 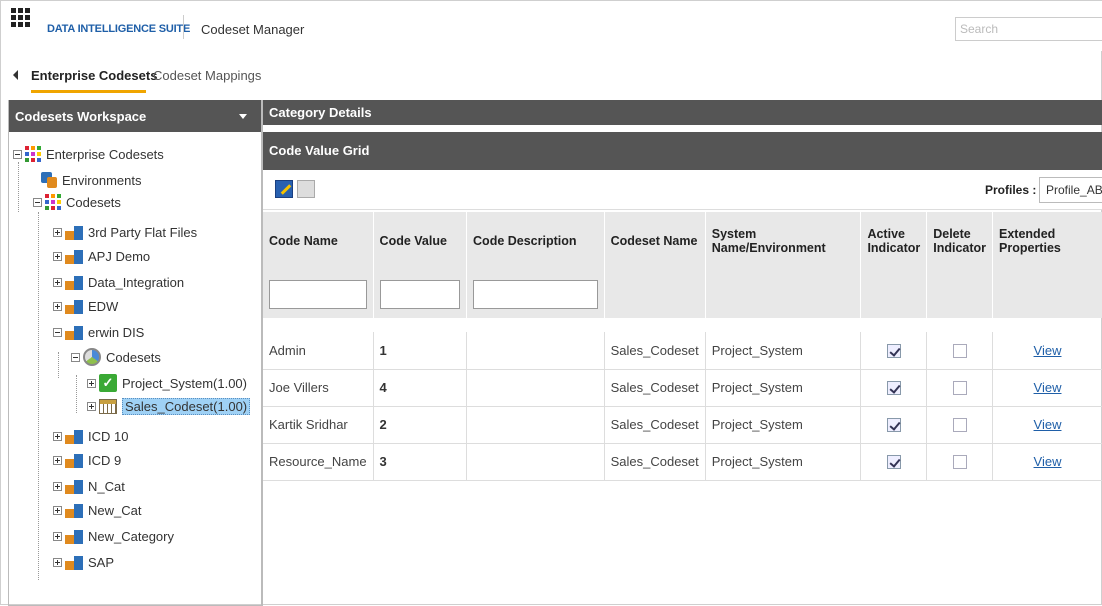 I want to click on tree-node-category: APJ Demo, so click(x=101, y=256).